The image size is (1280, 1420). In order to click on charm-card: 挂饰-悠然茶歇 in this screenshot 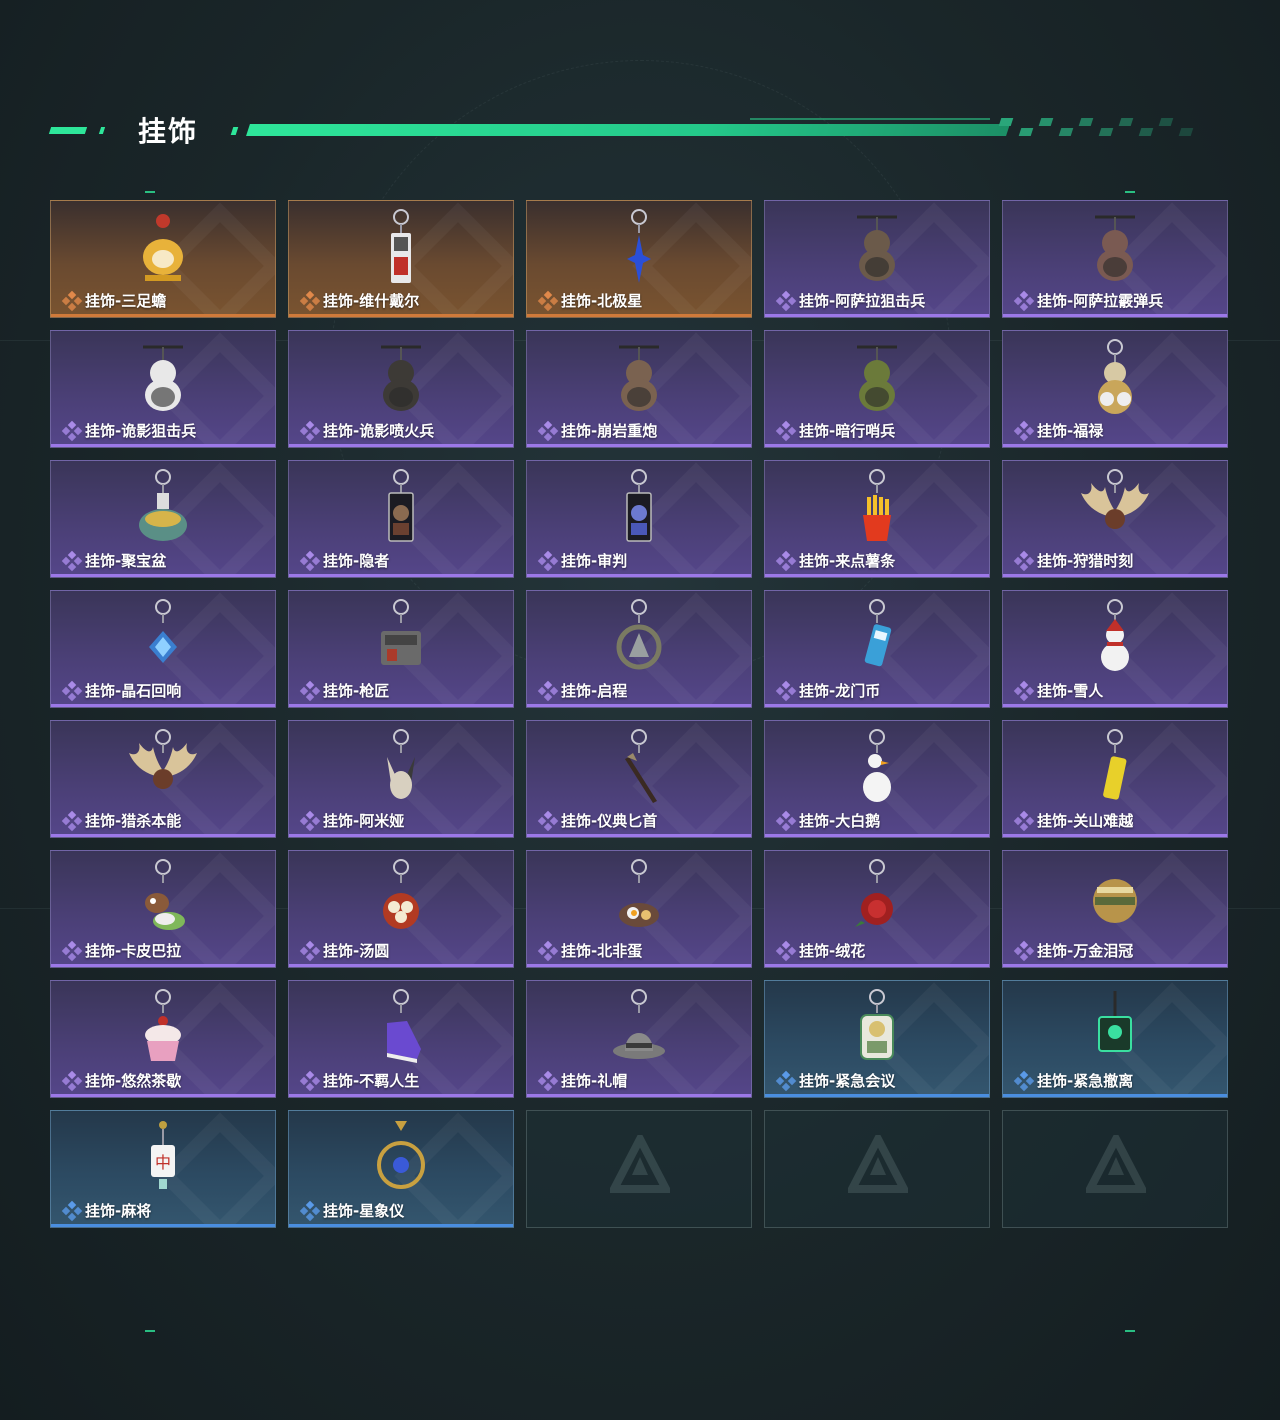, I will do `click(163, 1039)`.